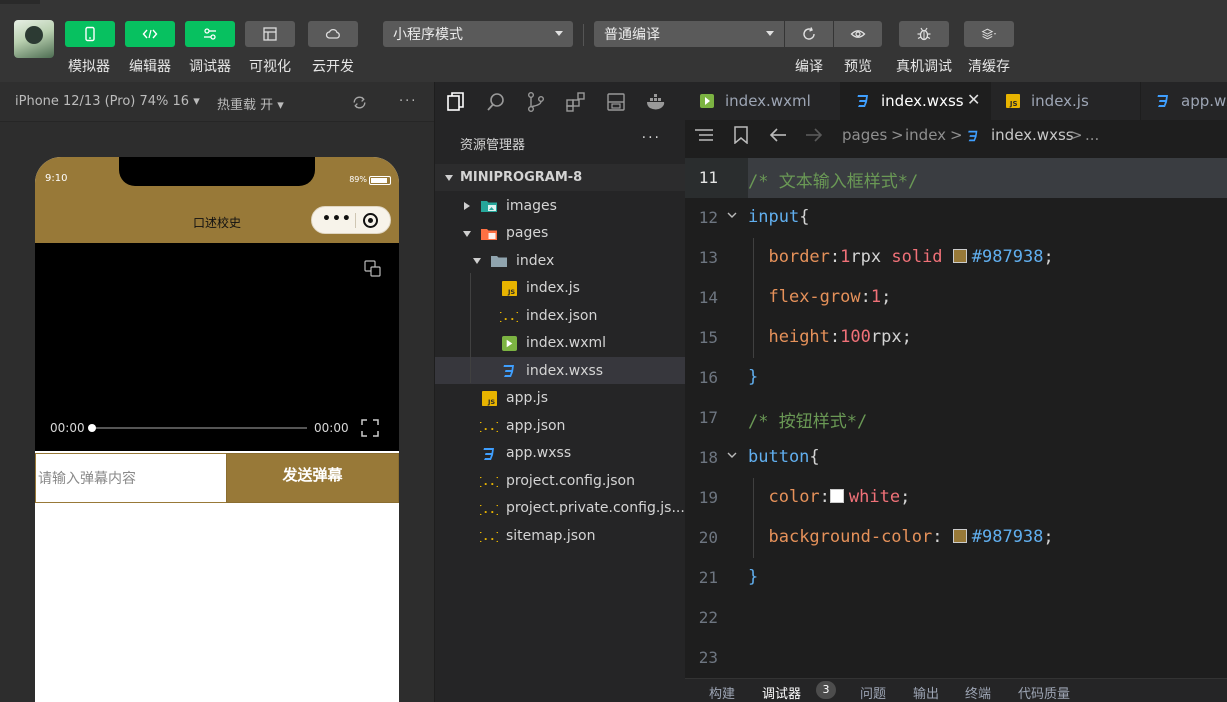 The image size is (1227, 702). I want to click on breadcrumb-pages: pages, so click(864, 135).